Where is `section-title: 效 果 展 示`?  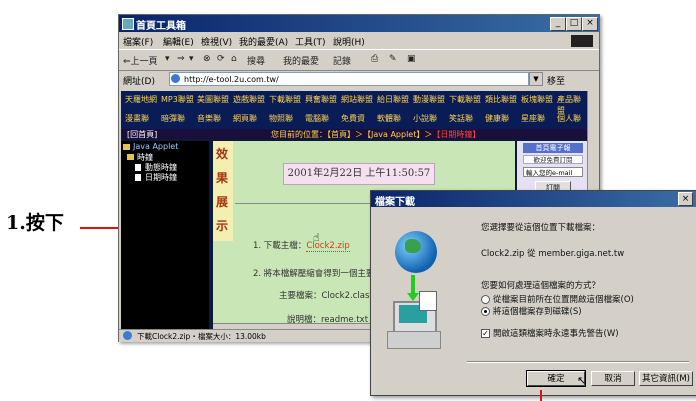 section-title: 效 果 展 示 is located at coordinates (223, 191).